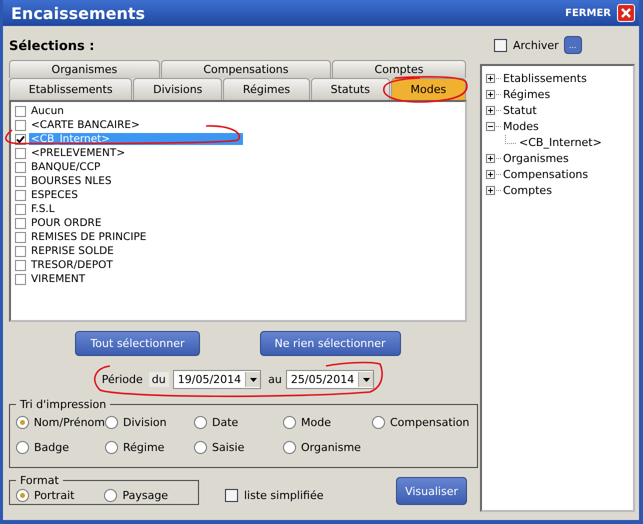  I want to click on radio-option: Nom/Prénom, so click(60, 422).